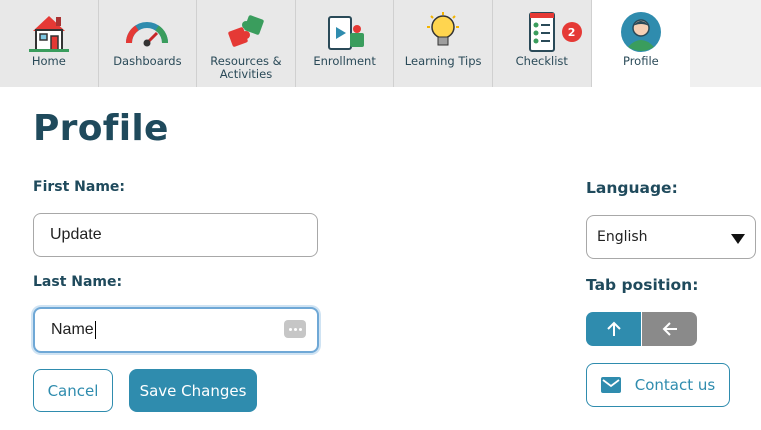  What do you see at coordinates (147, 32) in the screenshot?
I see `gauge-icon` at bounding box center [147, 32].